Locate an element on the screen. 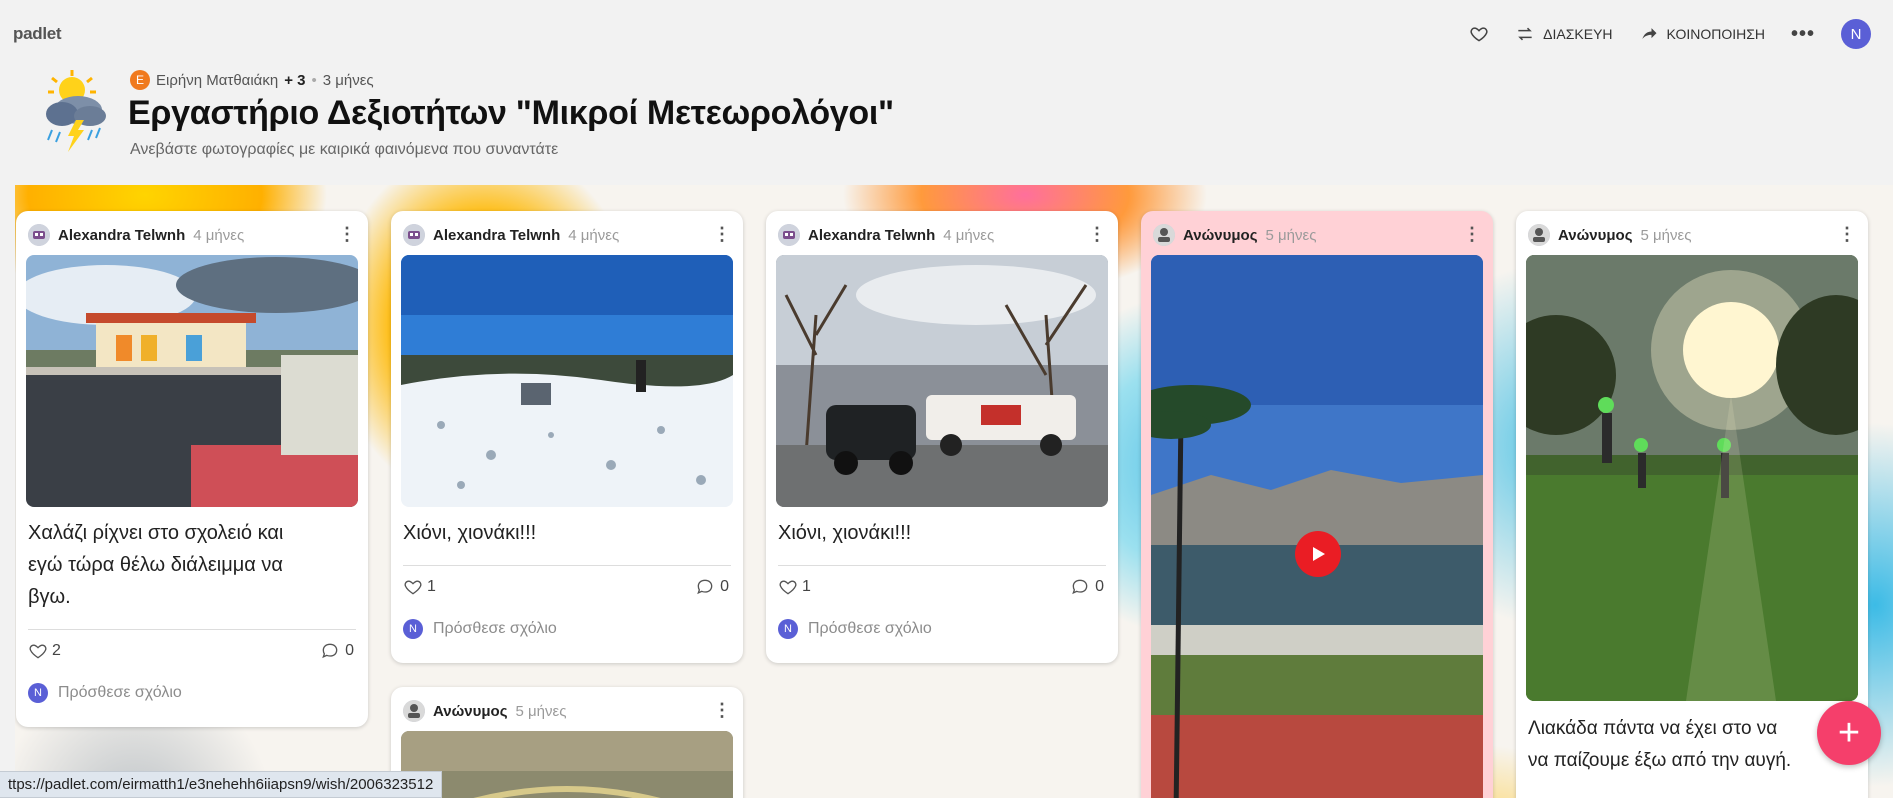  more-options-button: ••• is located at coordinates (1803, 34).